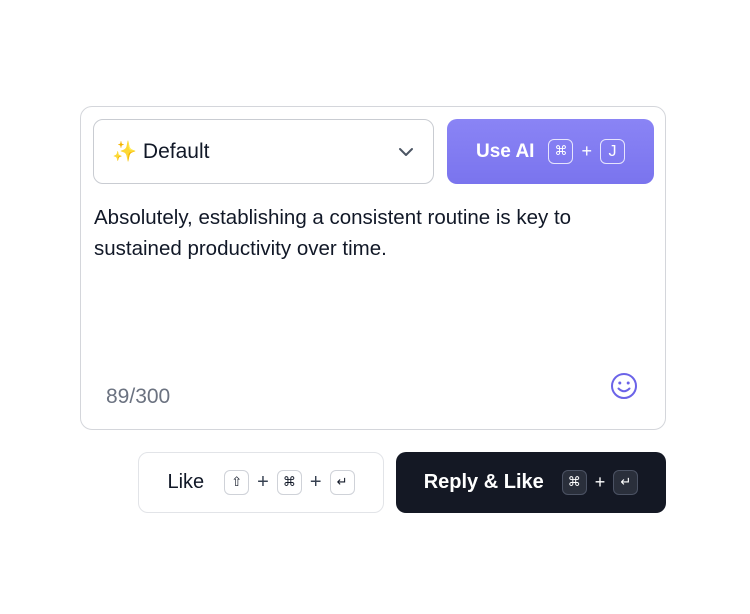 This screenshot has width=750, height=614. What do you see at coordinates (186, 482) in the screenshot?
I see `like-label: Like` at bounding box center [186, 482].